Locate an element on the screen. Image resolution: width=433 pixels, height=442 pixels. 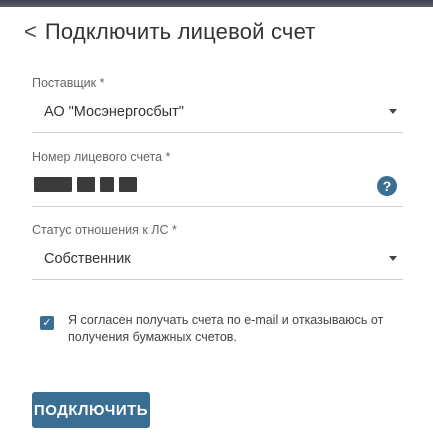
consent-checkbox: ✓ is located at coordinates (47, 323).